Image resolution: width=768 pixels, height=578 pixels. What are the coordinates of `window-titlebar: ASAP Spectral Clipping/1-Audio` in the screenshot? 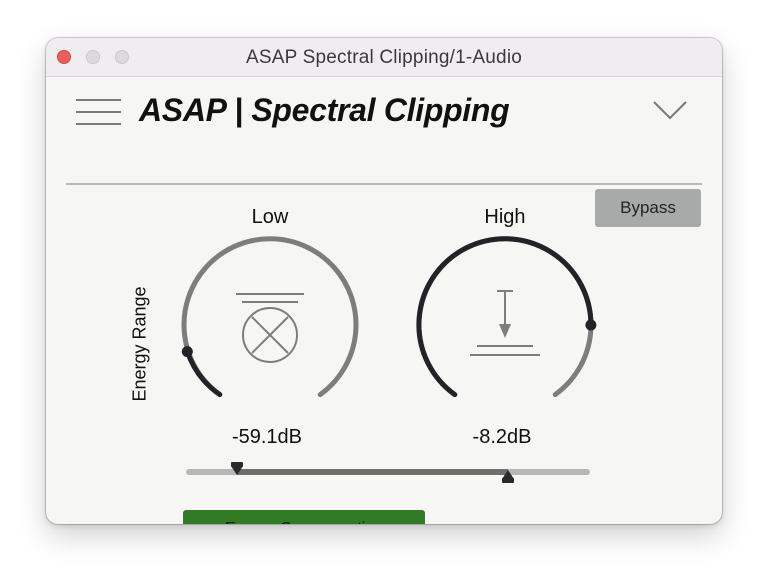 It's located at (384, 57).